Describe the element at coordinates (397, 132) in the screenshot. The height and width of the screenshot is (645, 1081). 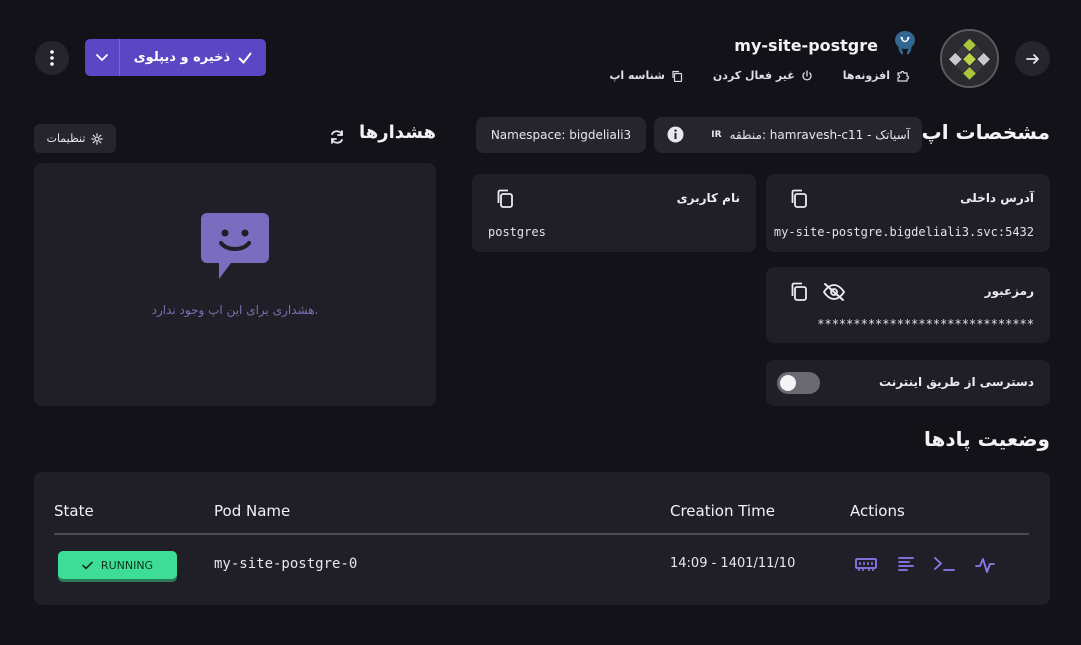
I see `alerts-title: هشدارها` at that location.